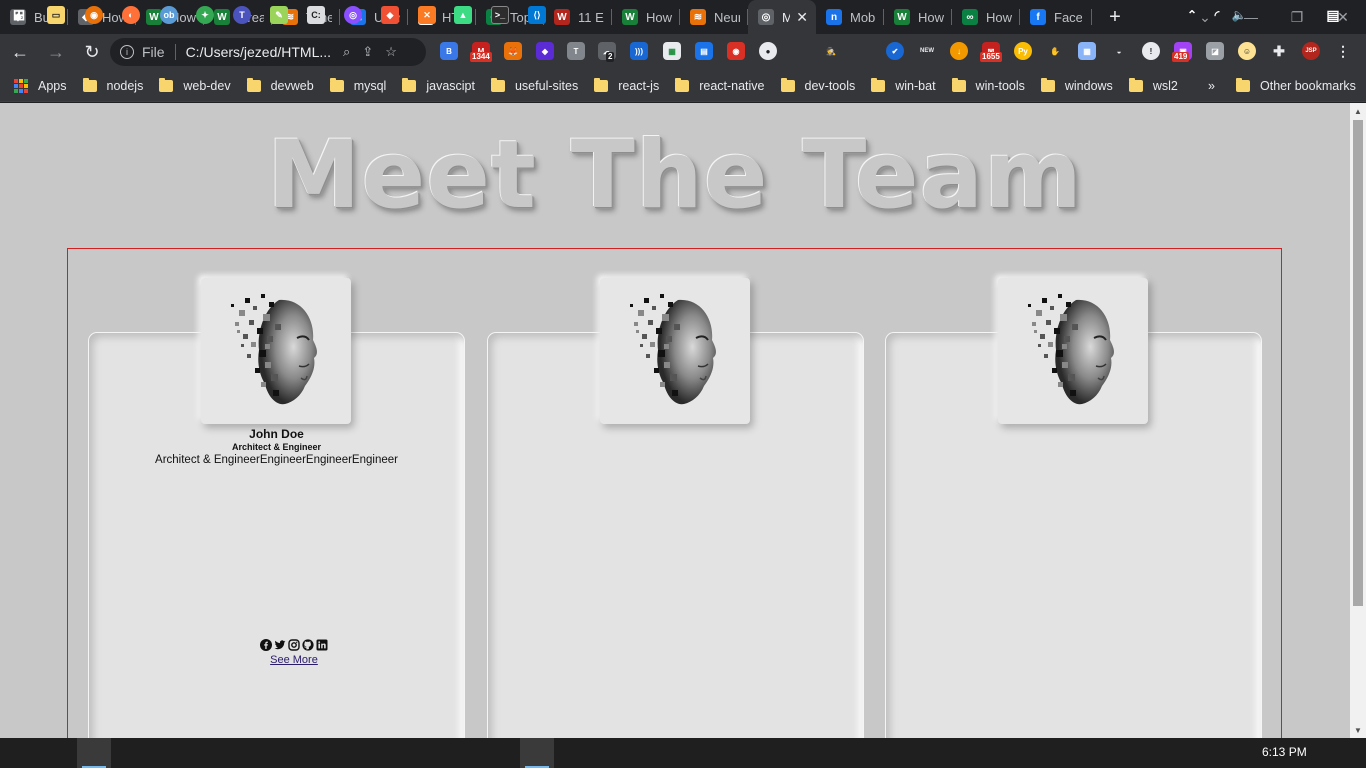  I want to click on text-extension-icon: T, so click(576, 51).